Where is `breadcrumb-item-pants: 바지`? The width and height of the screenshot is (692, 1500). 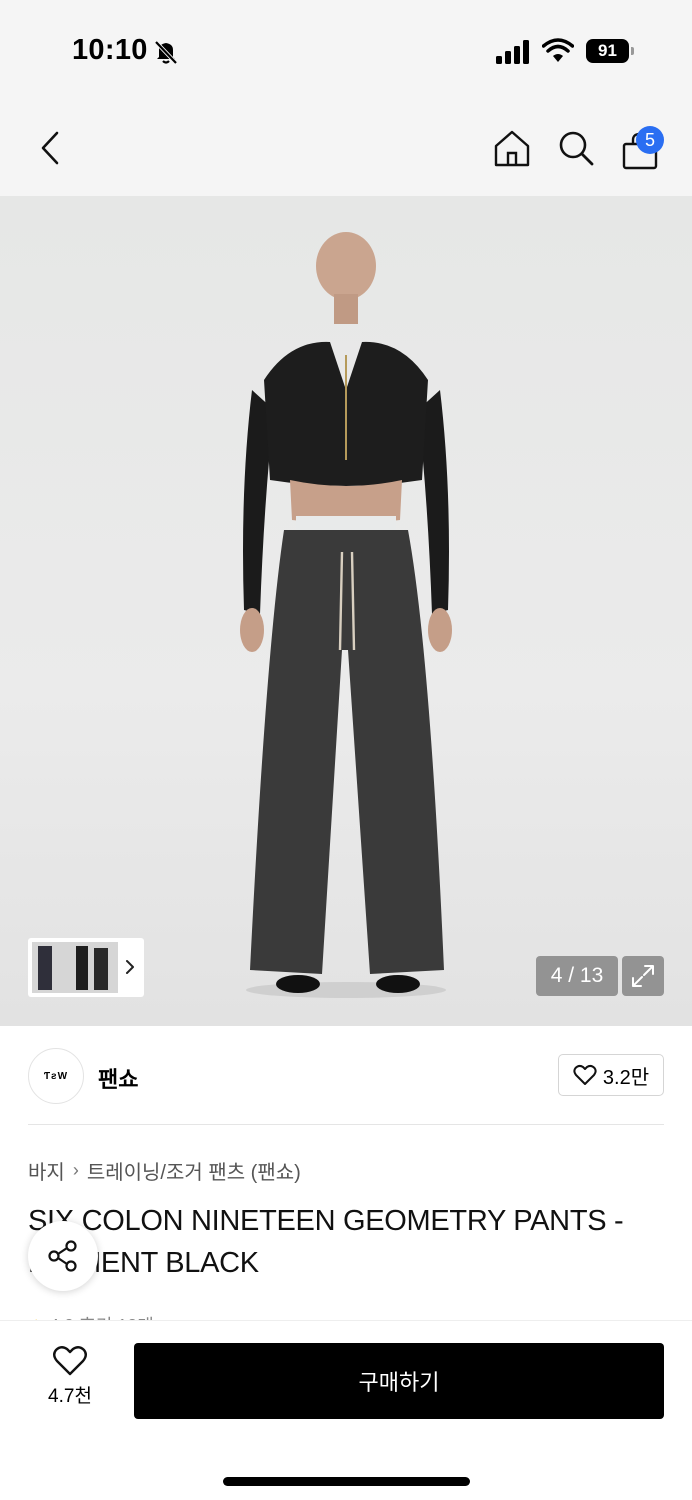 breadcrumb-item-pants: 바지 is located at coordinates (46, 1170).